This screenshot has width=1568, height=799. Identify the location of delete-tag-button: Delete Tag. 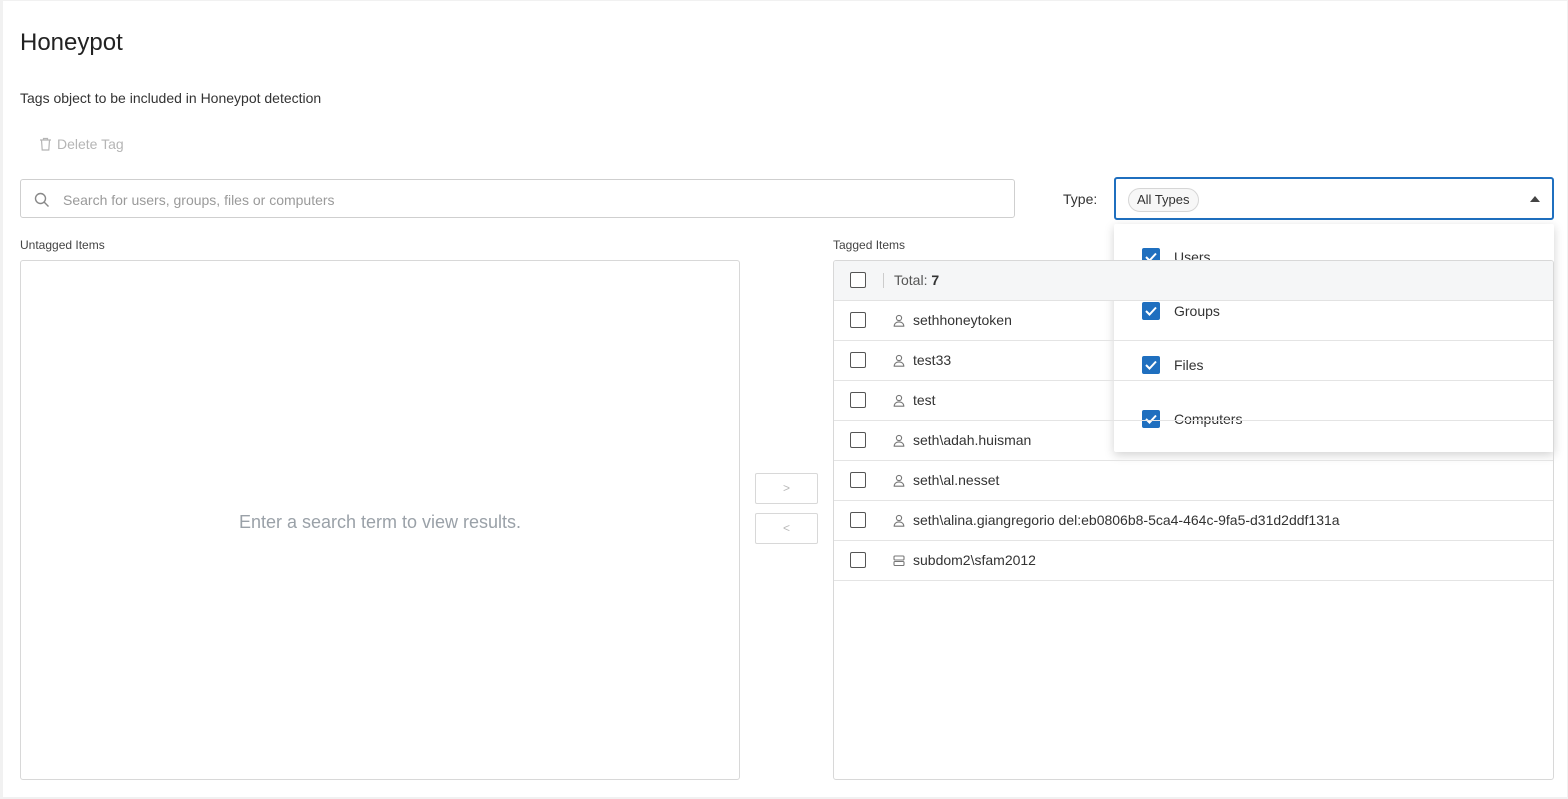
(81, 144).